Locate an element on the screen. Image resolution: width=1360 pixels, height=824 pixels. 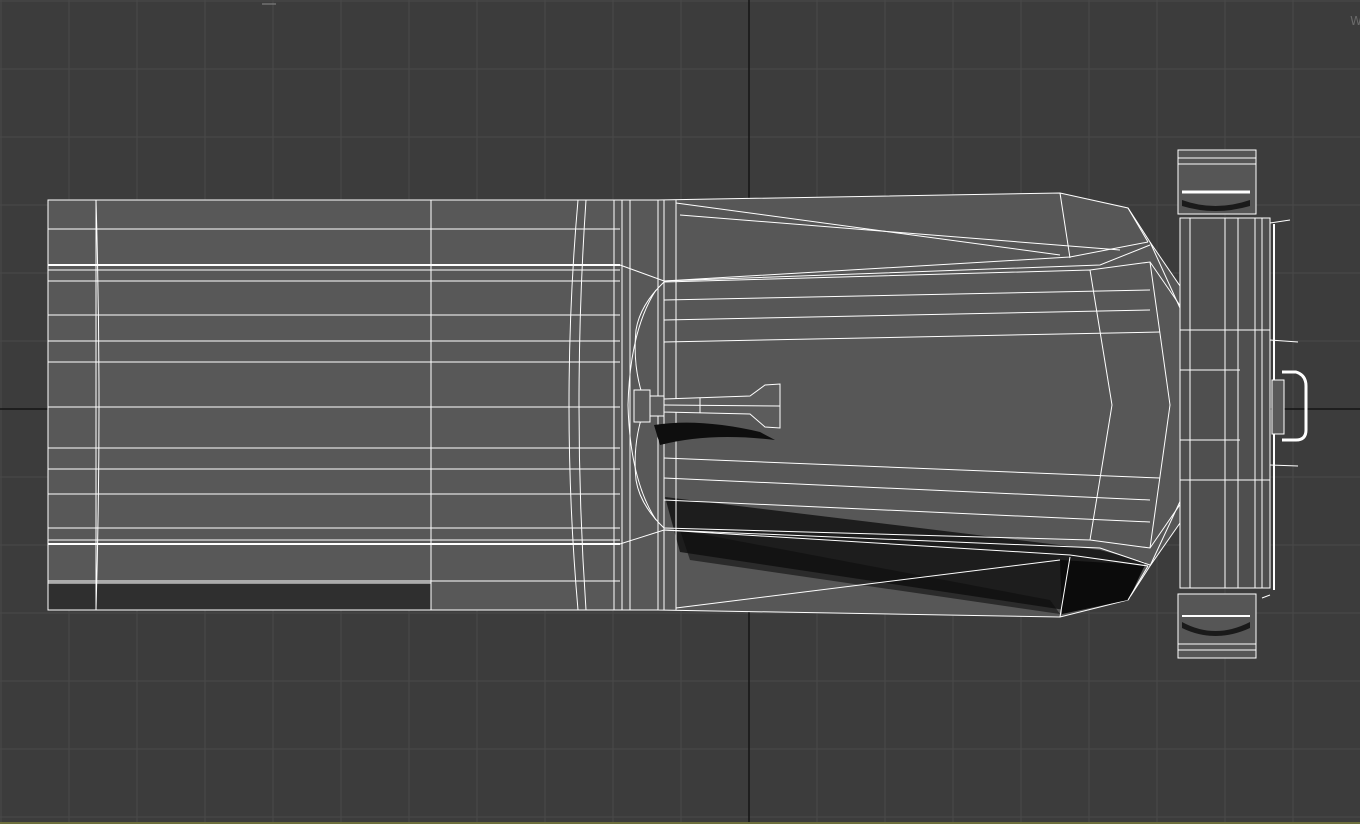
front-wheel-right is located at coordinates (1217, 626).